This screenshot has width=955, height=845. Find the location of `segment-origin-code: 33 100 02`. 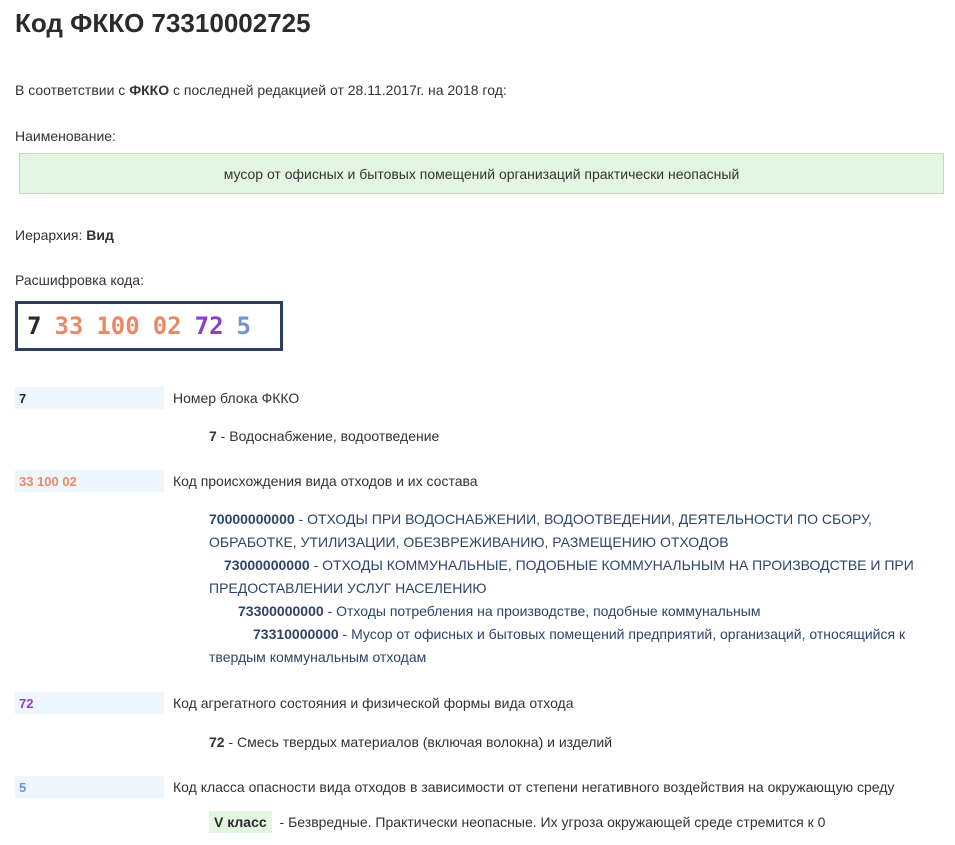

segment-origin-code: 33 100 02 is located at coordinates (89, 481).